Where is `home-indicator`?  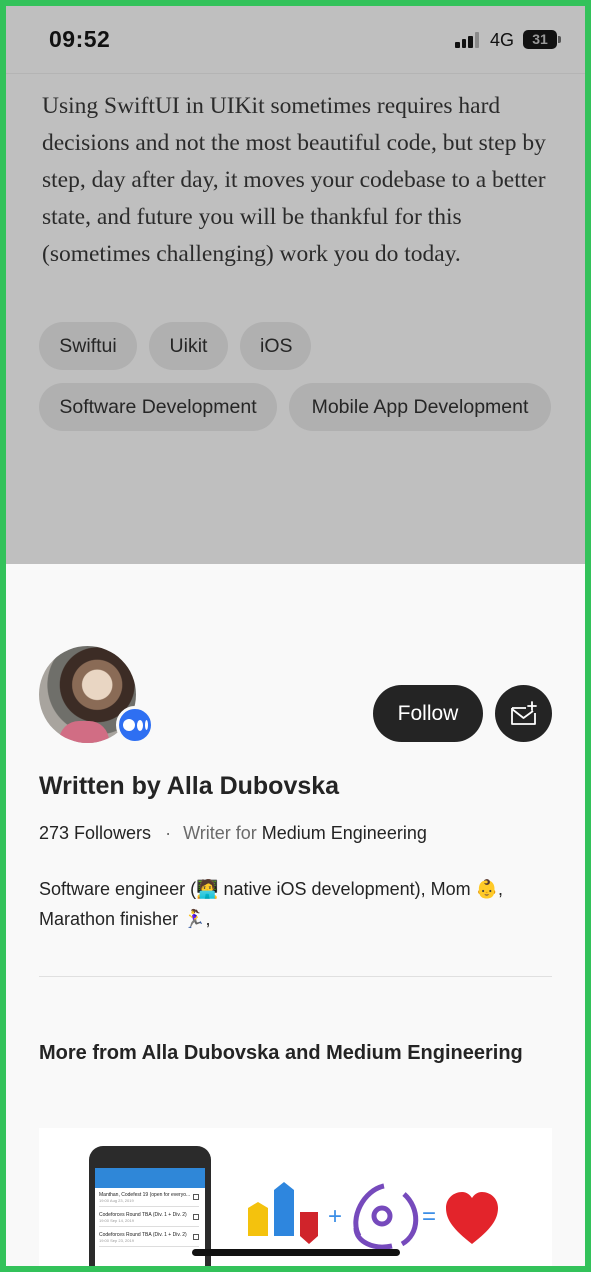 home-indicator is located at coordinates (296, 1252).